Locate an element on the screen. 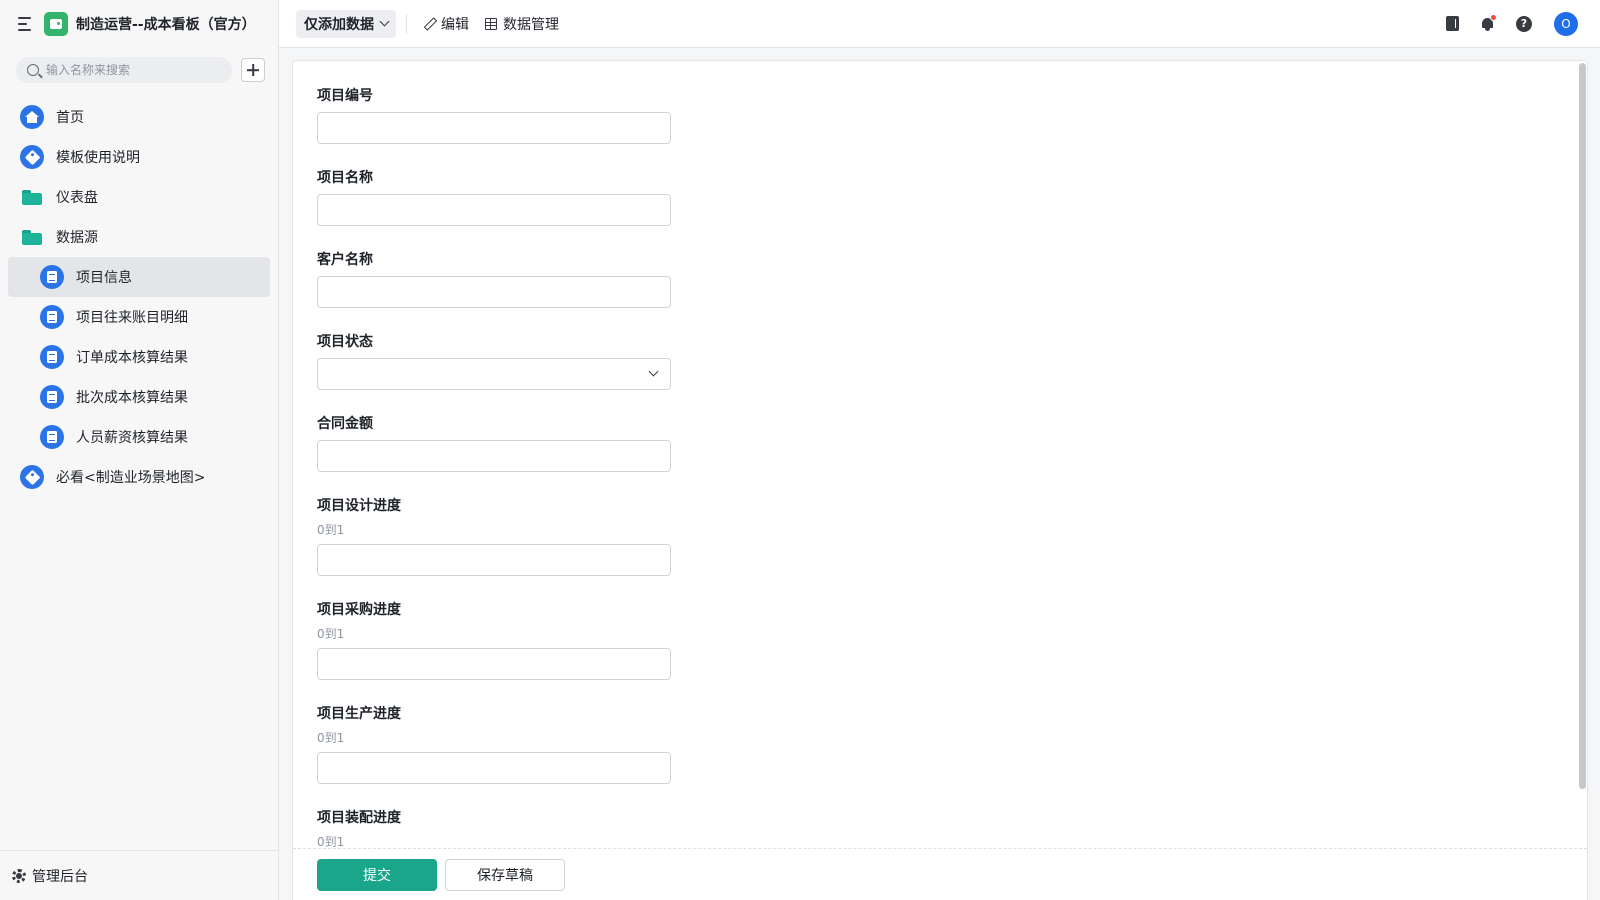 The image size is (1600, 900). sidebar-item-label: 模板使用说明 is located at coordinates (98, 158).